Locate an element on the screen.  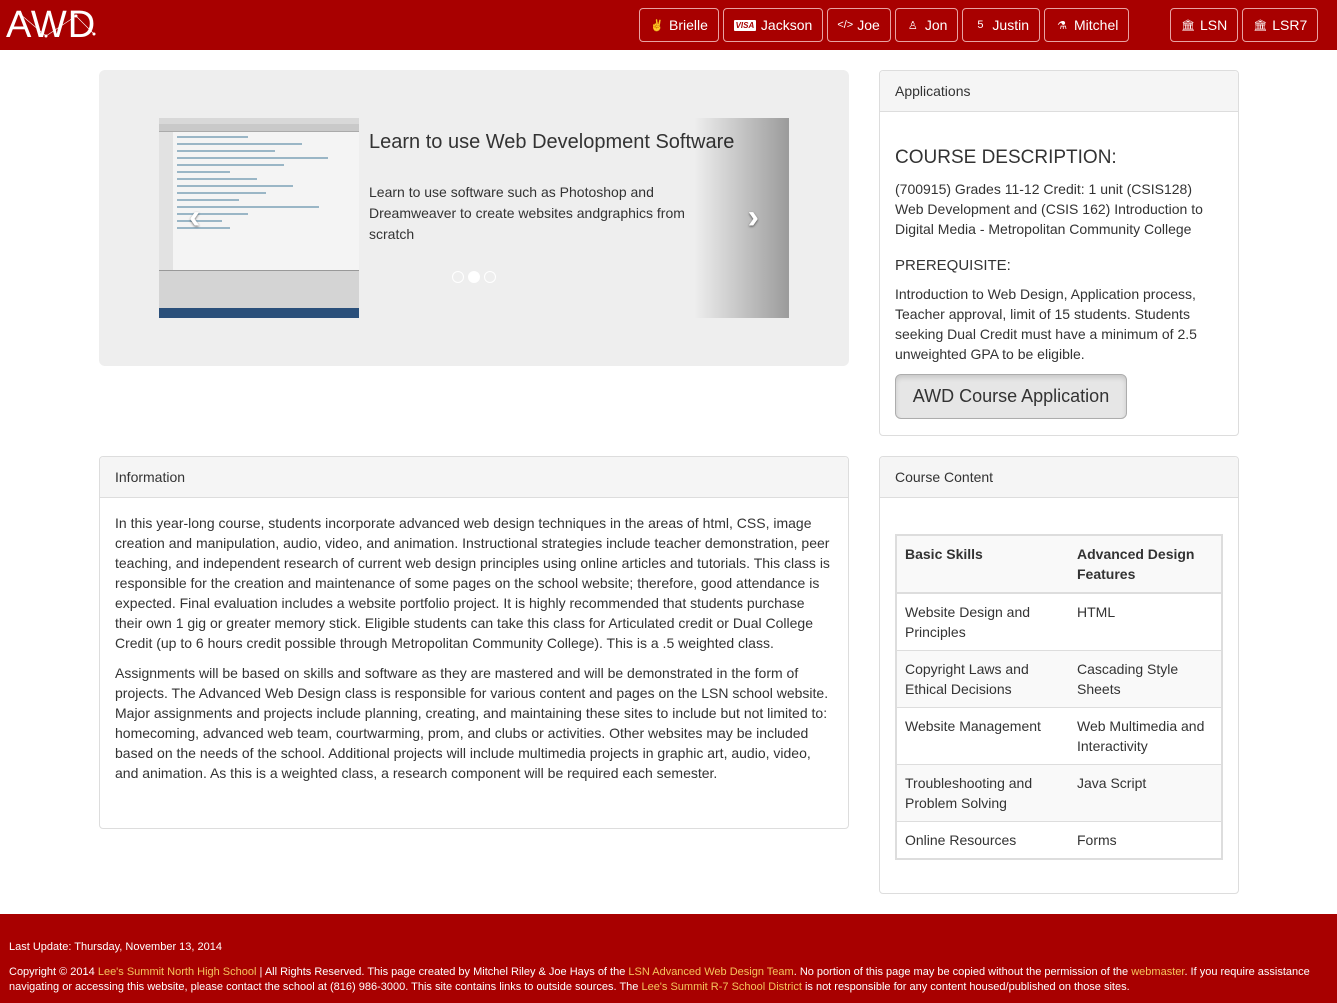
table-cell: Java Script is located at coordinates (1145, 793).